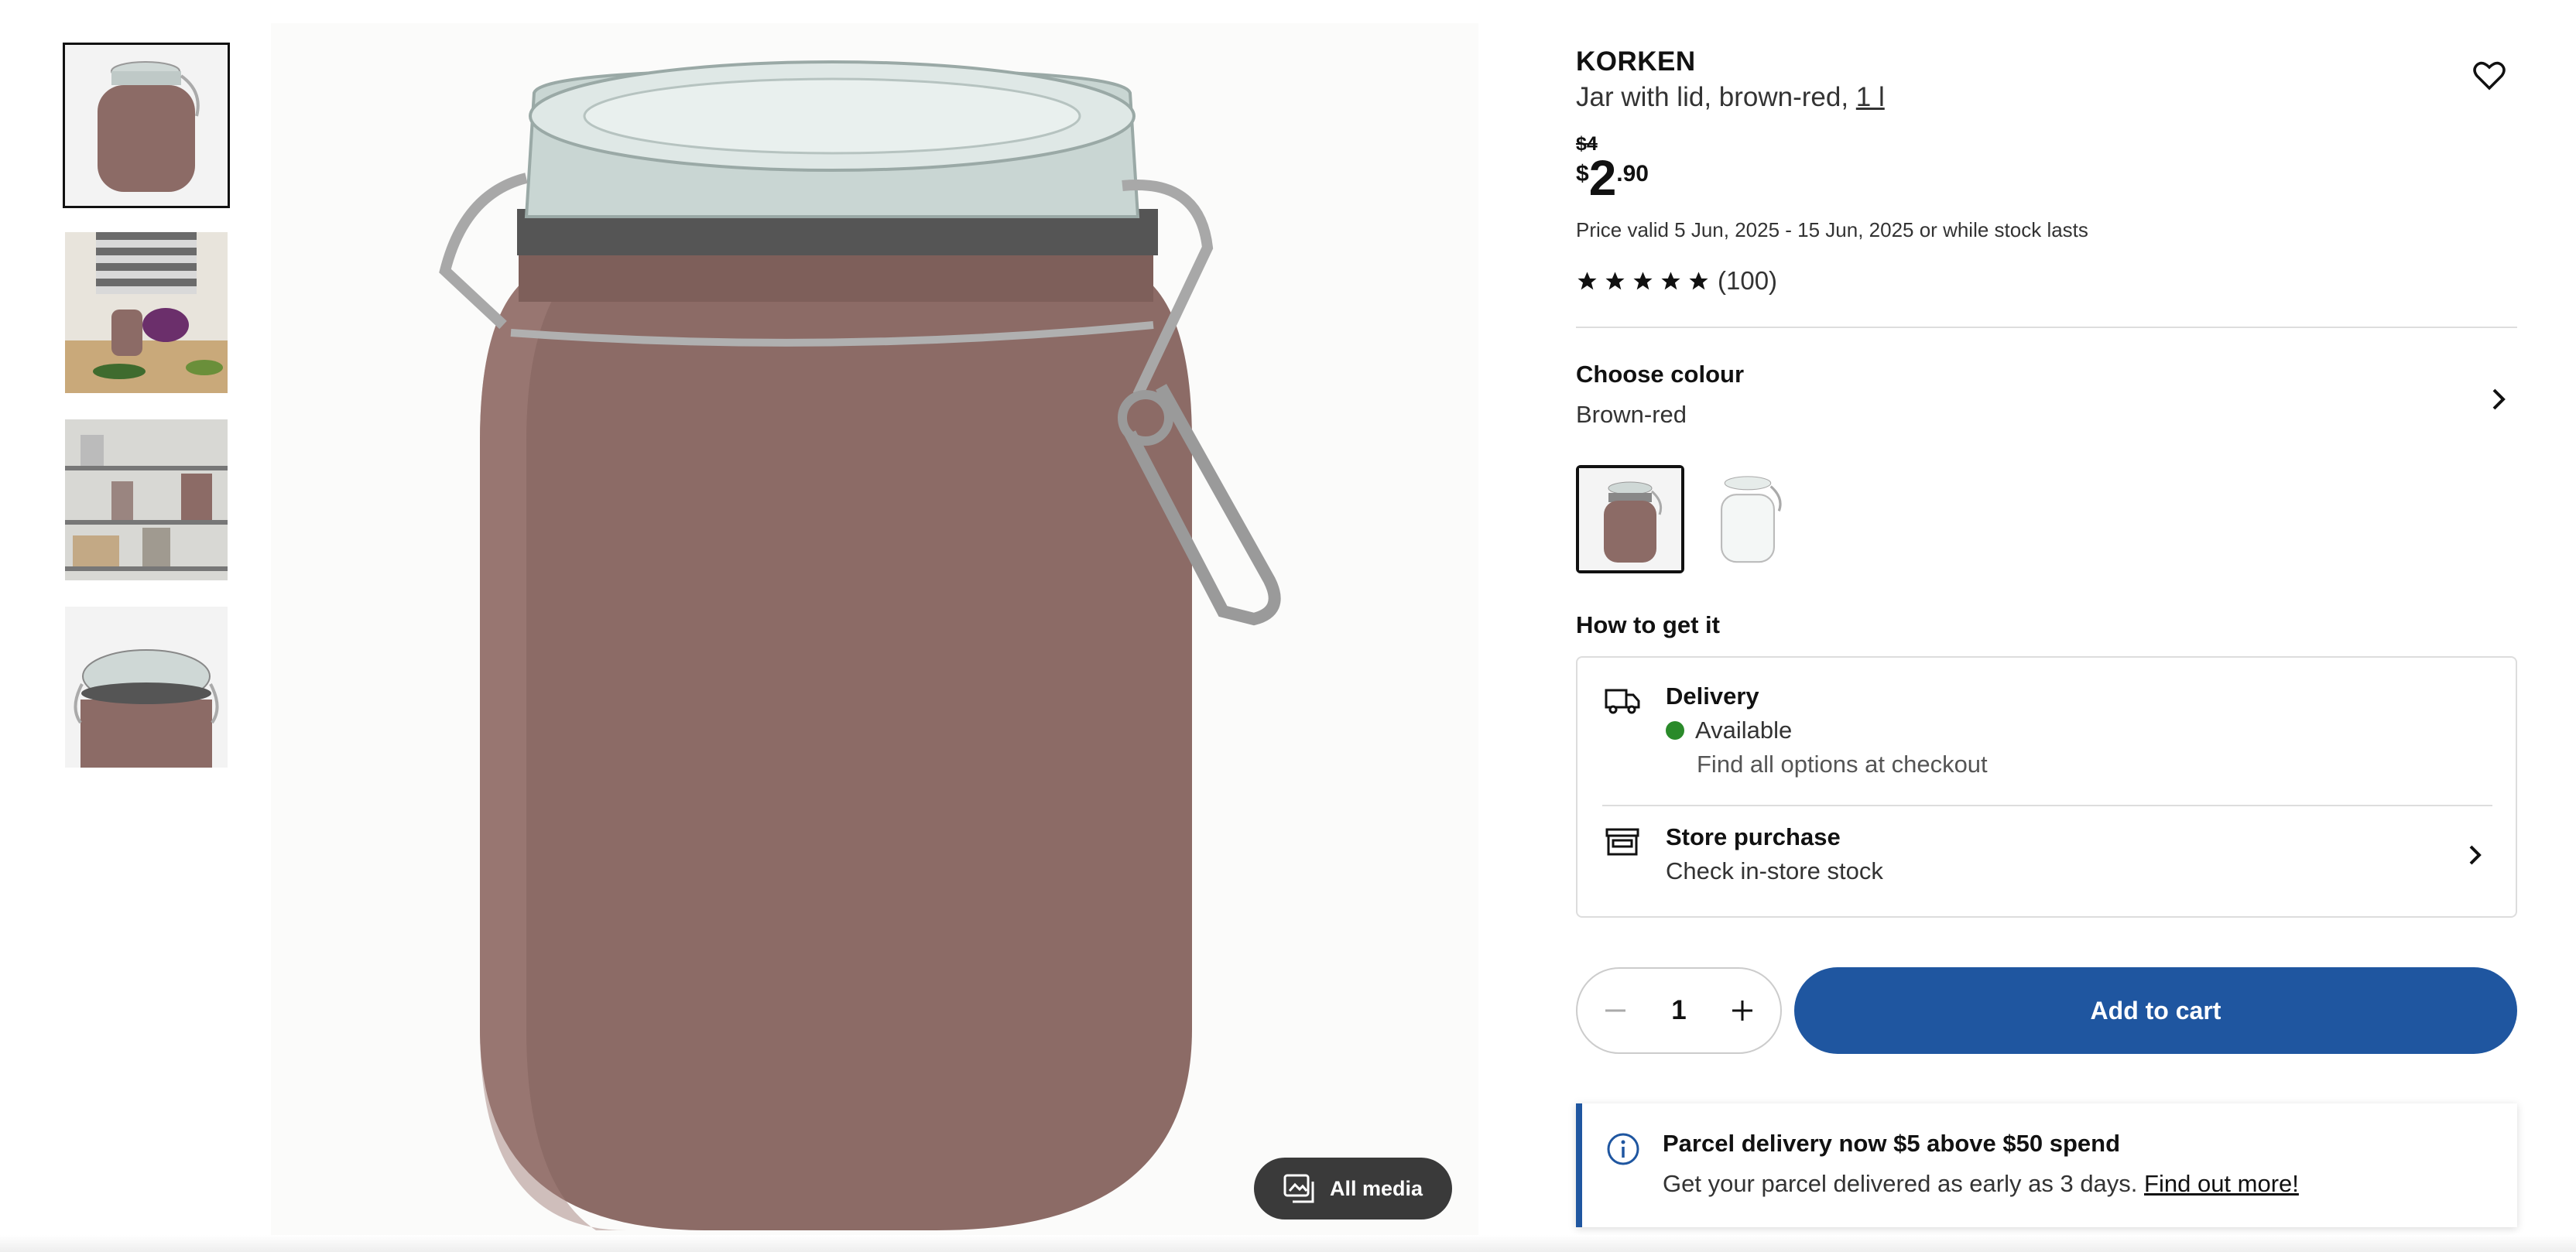 Image resolution: width=2576 pixels, height=1252 pixels. What do you see at coordinates (146, 419) in the screenshot?
I see `thumbnail-list` at bounding box center [146, 419].